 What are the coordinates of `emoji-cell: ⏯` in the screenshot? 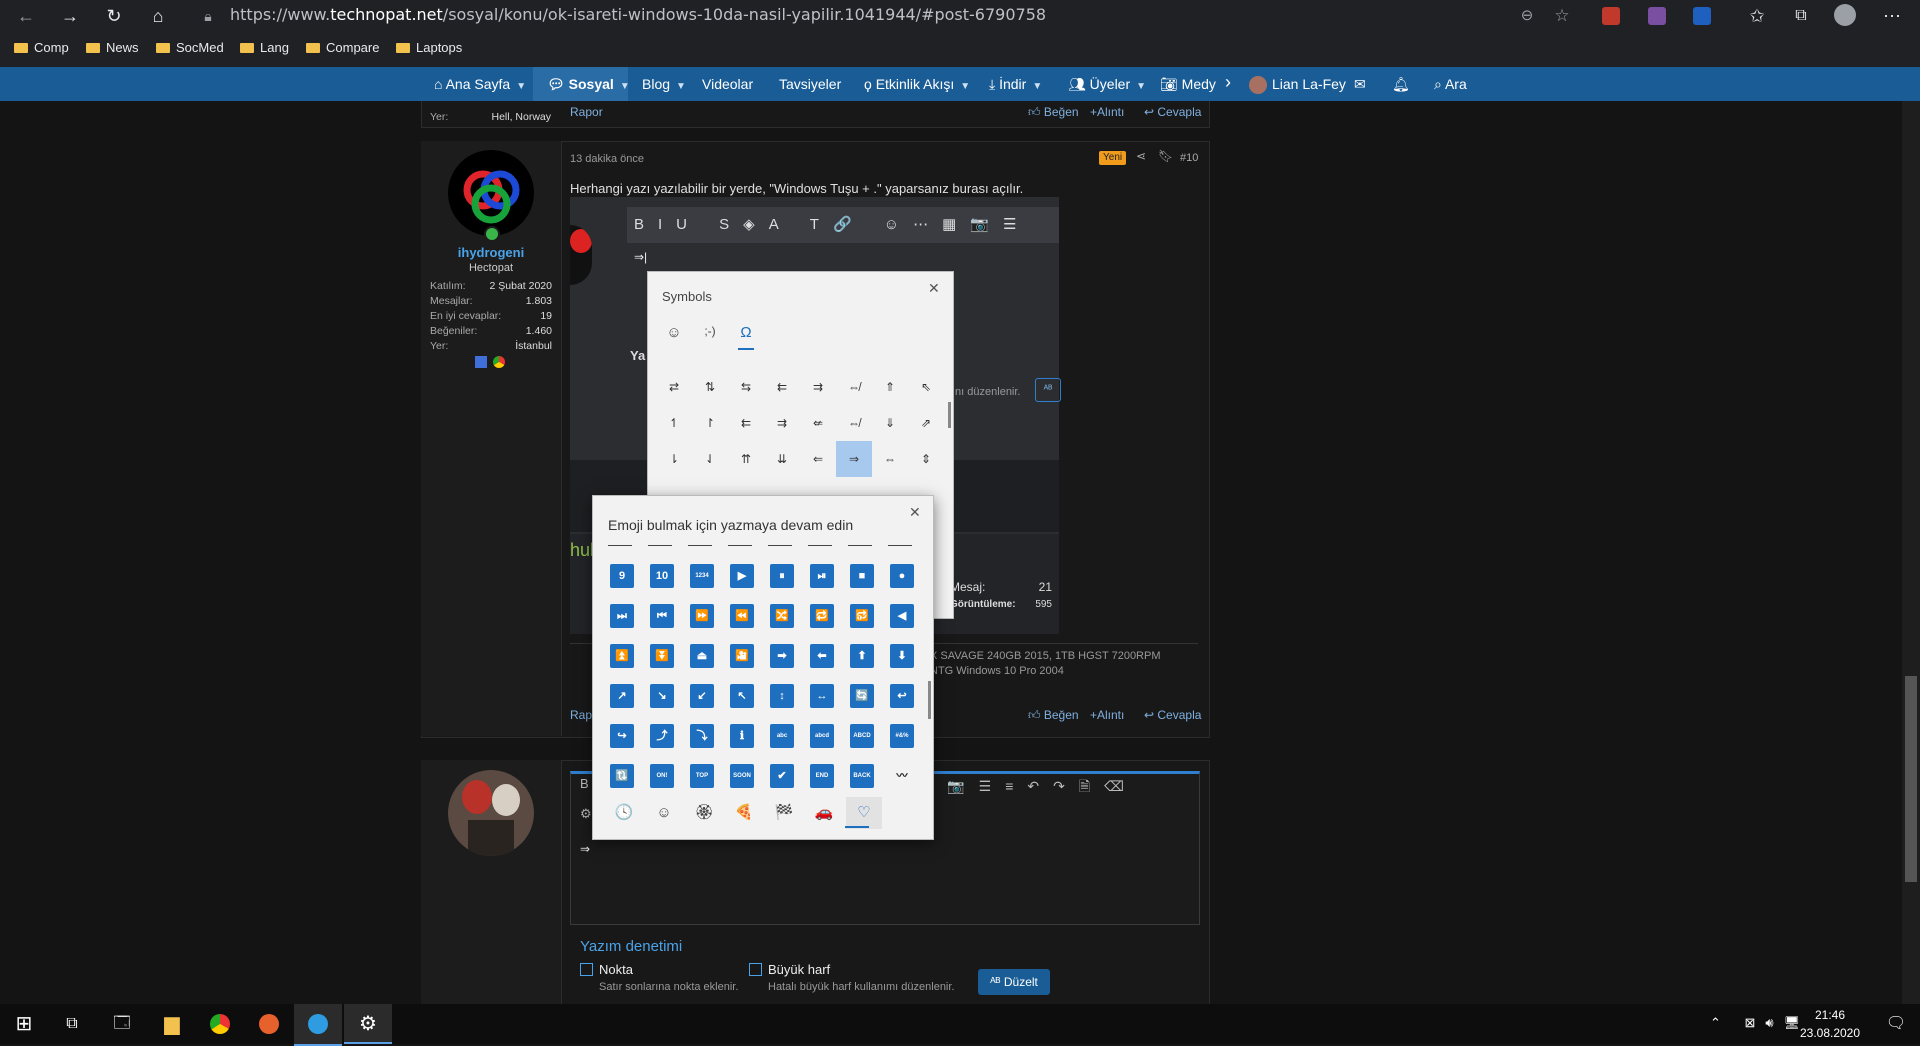 It's located at (822, 576).